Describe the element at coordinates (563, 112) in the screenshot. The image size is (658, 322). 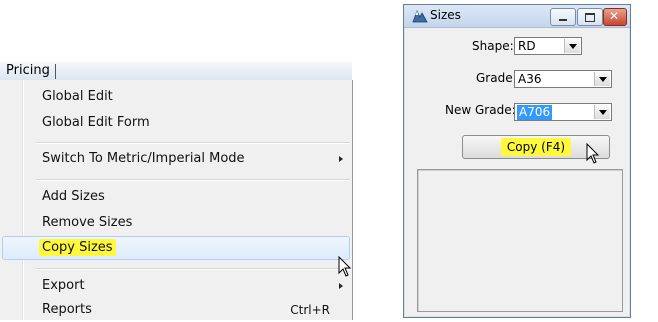
I see `new-grade-combo: A706` at that location.